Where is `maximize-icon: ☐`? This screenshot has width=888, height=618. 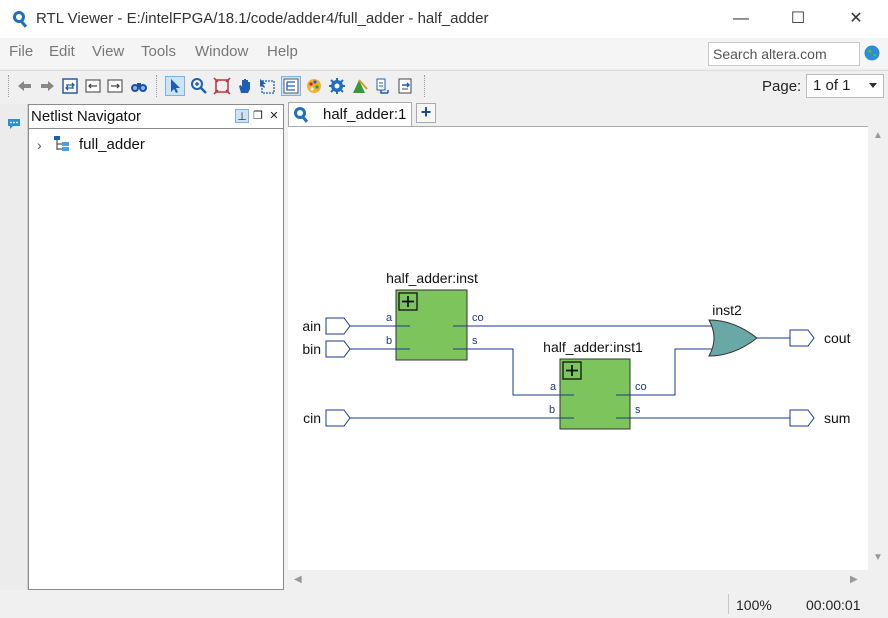
maximize-icon: ☐ is located at coordinates (798, 19).